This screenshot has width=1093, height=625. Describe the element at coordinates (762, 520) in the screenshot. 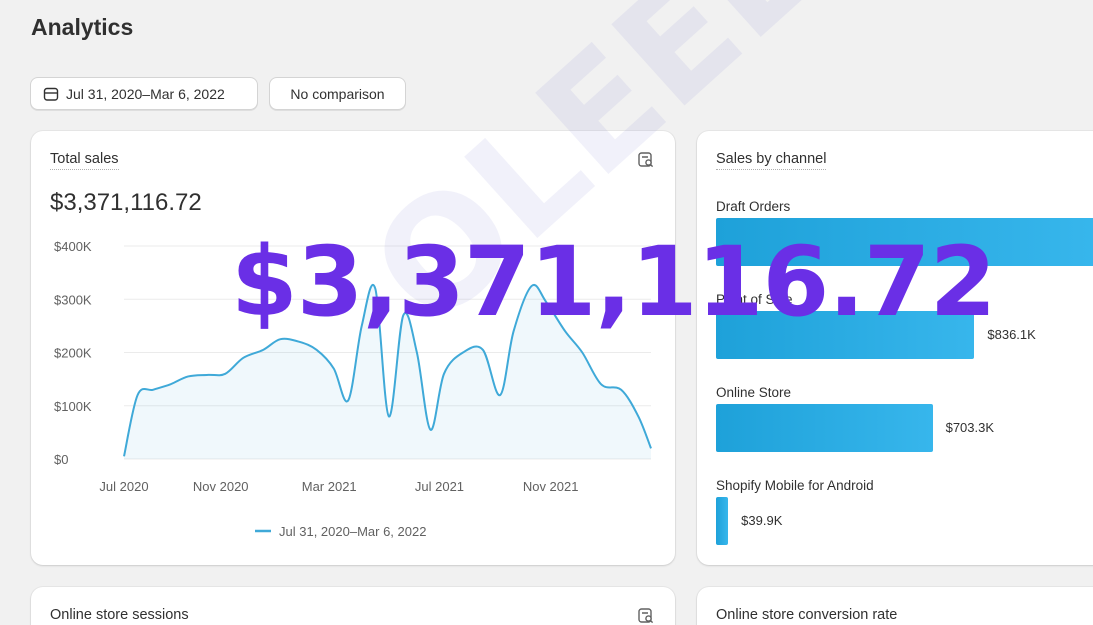

I see `channel-value: $39.9K` at that location.